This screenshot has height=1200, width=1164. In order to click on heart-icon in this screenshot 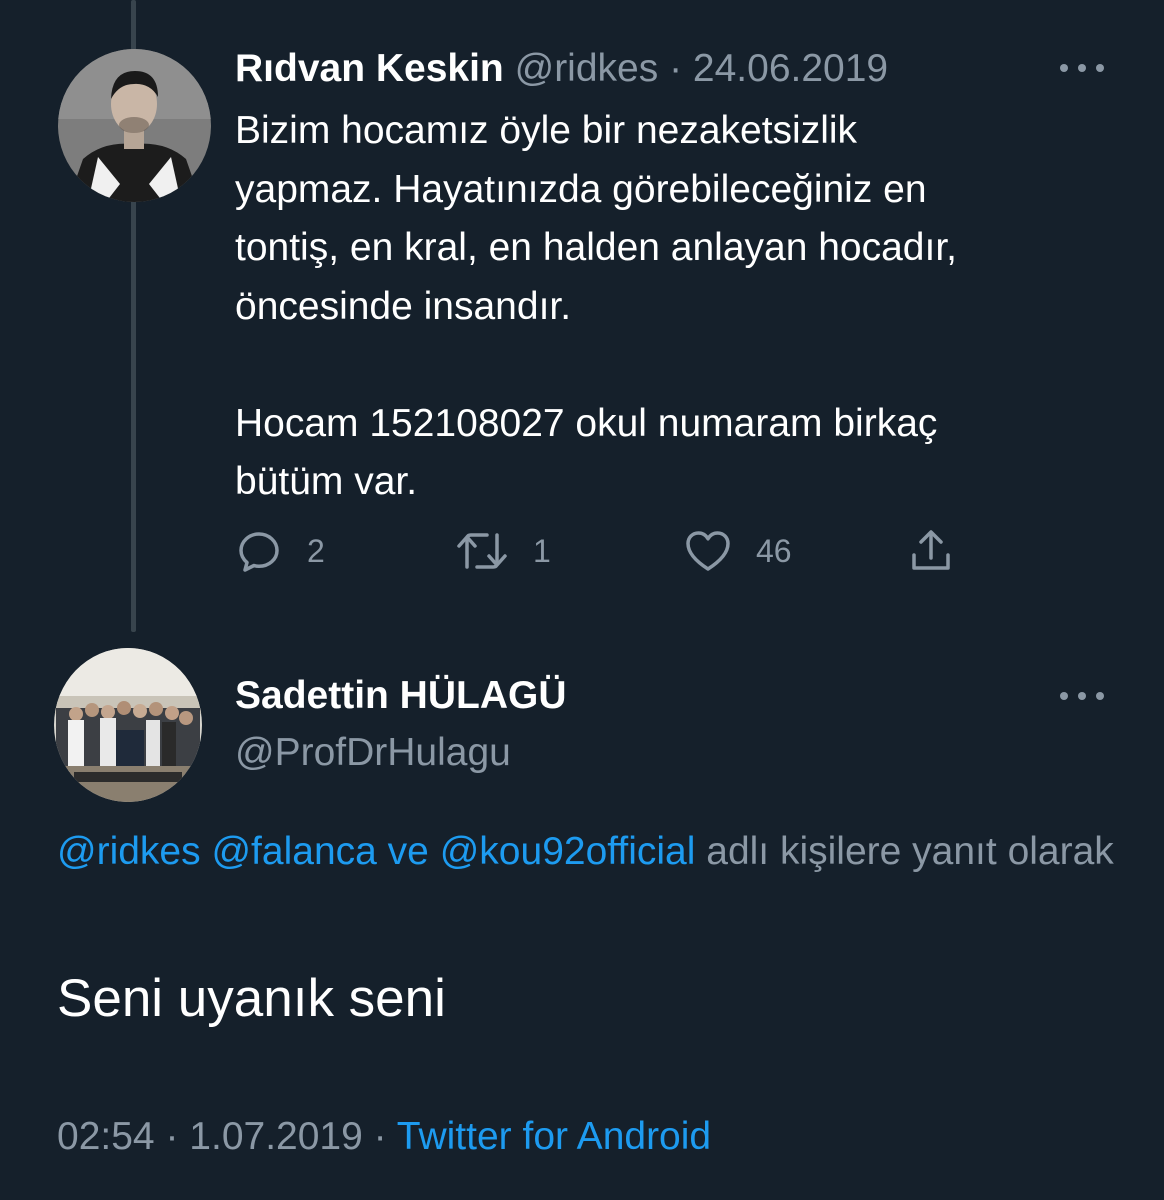, I will do `click(708, 551)`.